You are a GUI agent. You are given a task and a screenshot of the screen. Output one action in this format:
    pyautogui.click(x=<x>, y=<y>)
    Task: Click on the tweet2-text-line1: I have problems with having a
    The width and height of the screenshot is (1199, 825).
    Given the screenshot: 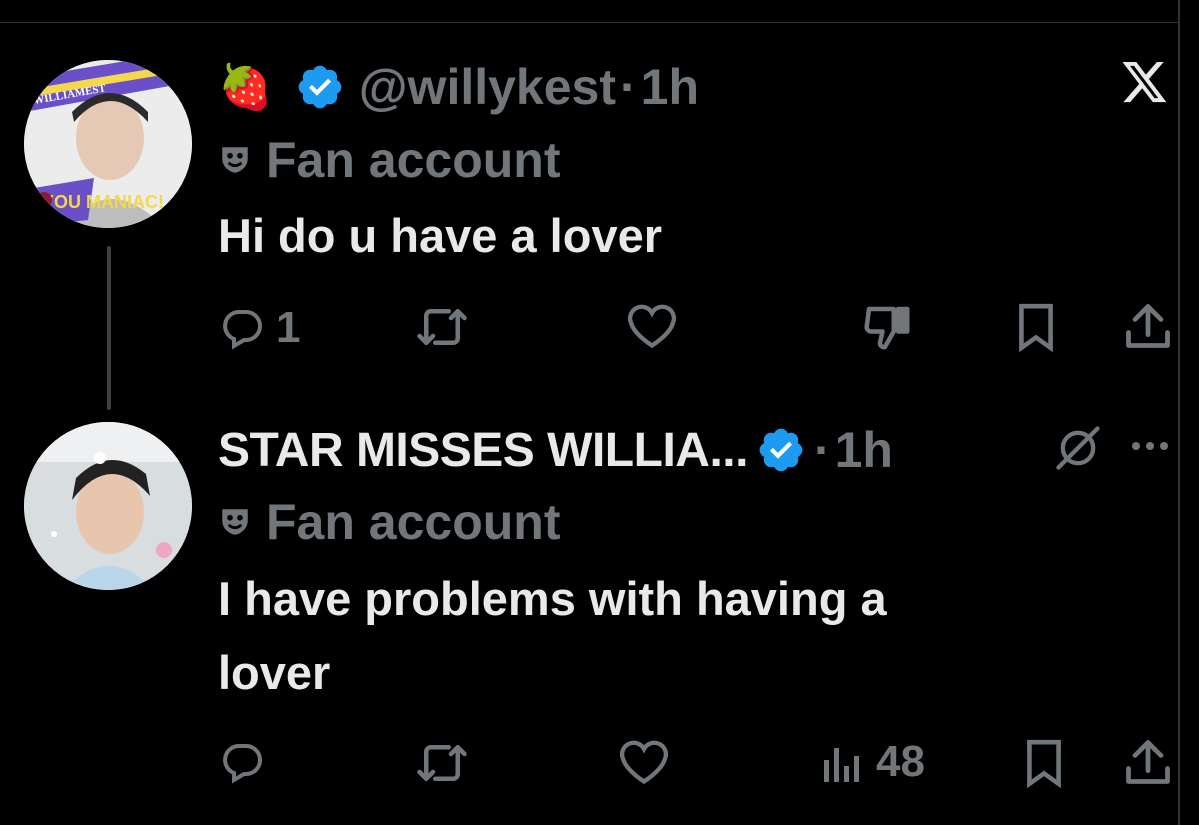 What is the action you would take?
    pyautogui.click(x=552, y=598)
    